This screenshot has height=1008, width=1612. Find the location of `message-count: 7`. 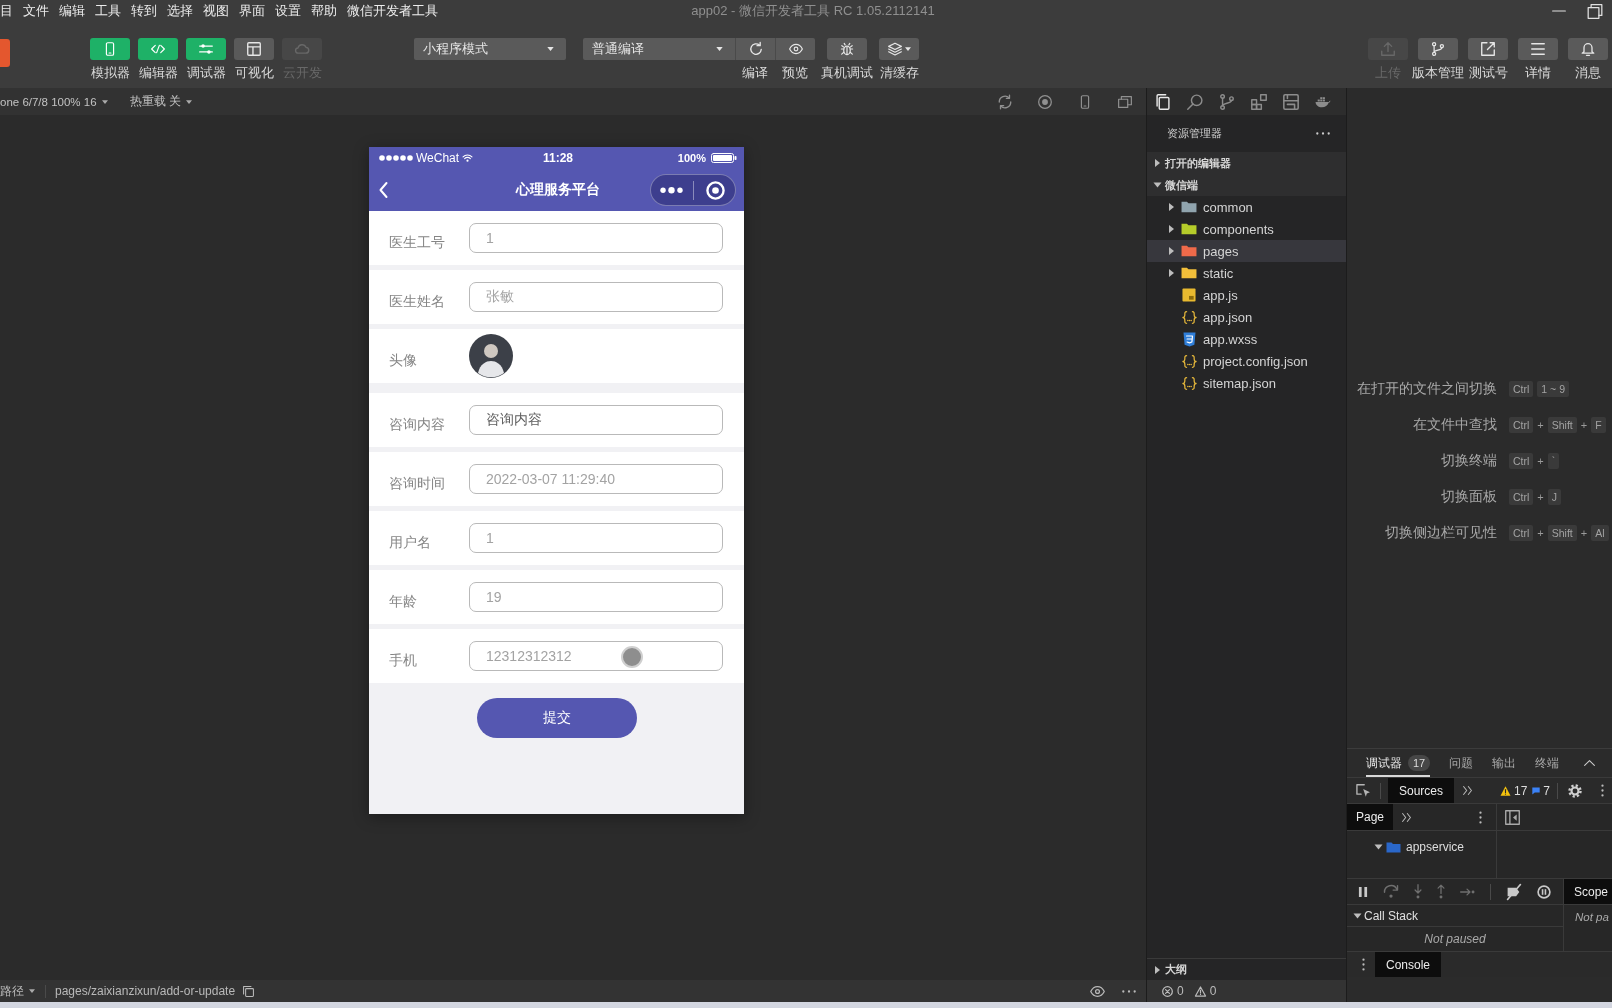

message-count: 7 is located at coordinates (1546, 790).